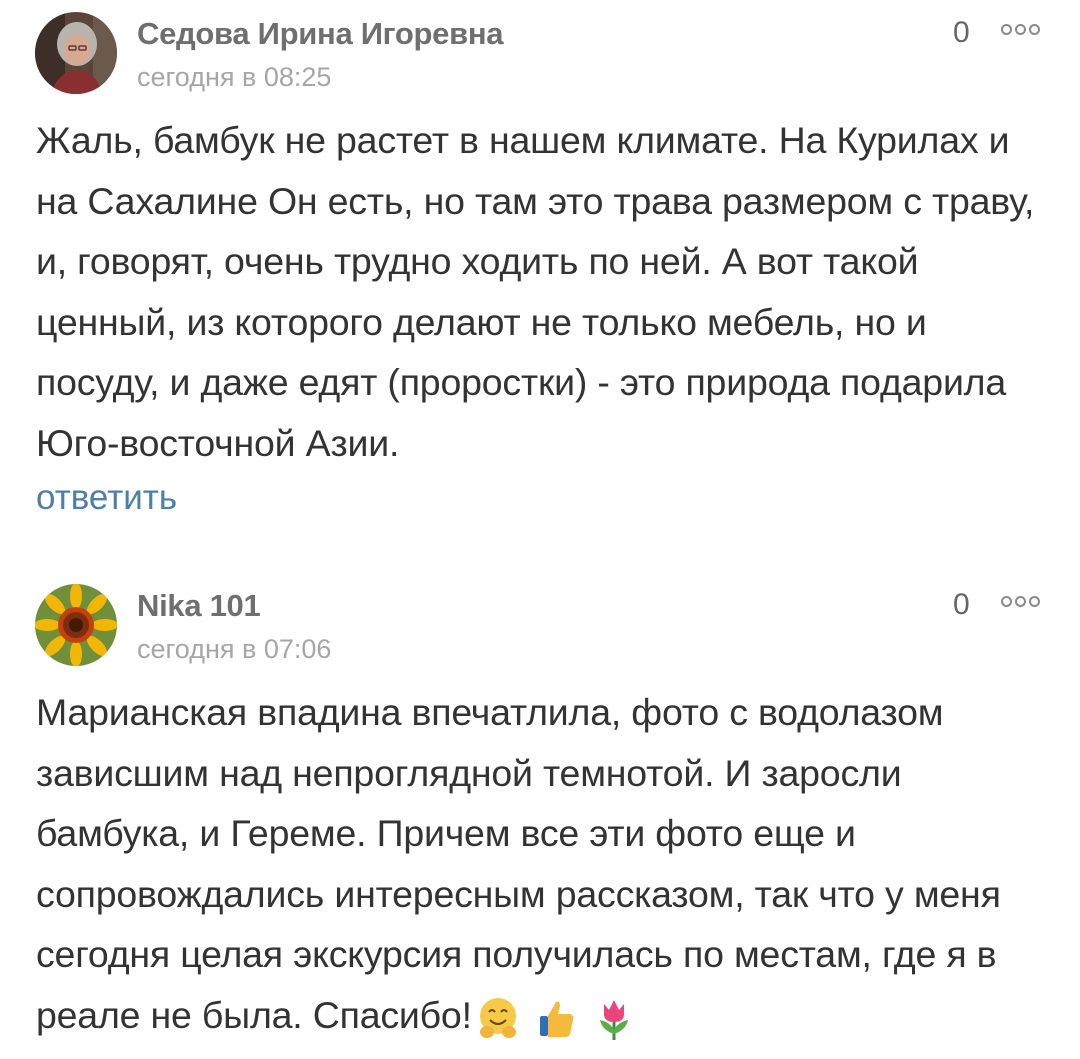 This screenshot has height=1059, width=1080. Describe the element at coordinates (497, 1017) in the screenshot. I see `hugging-face-emoji-icon` at that location.